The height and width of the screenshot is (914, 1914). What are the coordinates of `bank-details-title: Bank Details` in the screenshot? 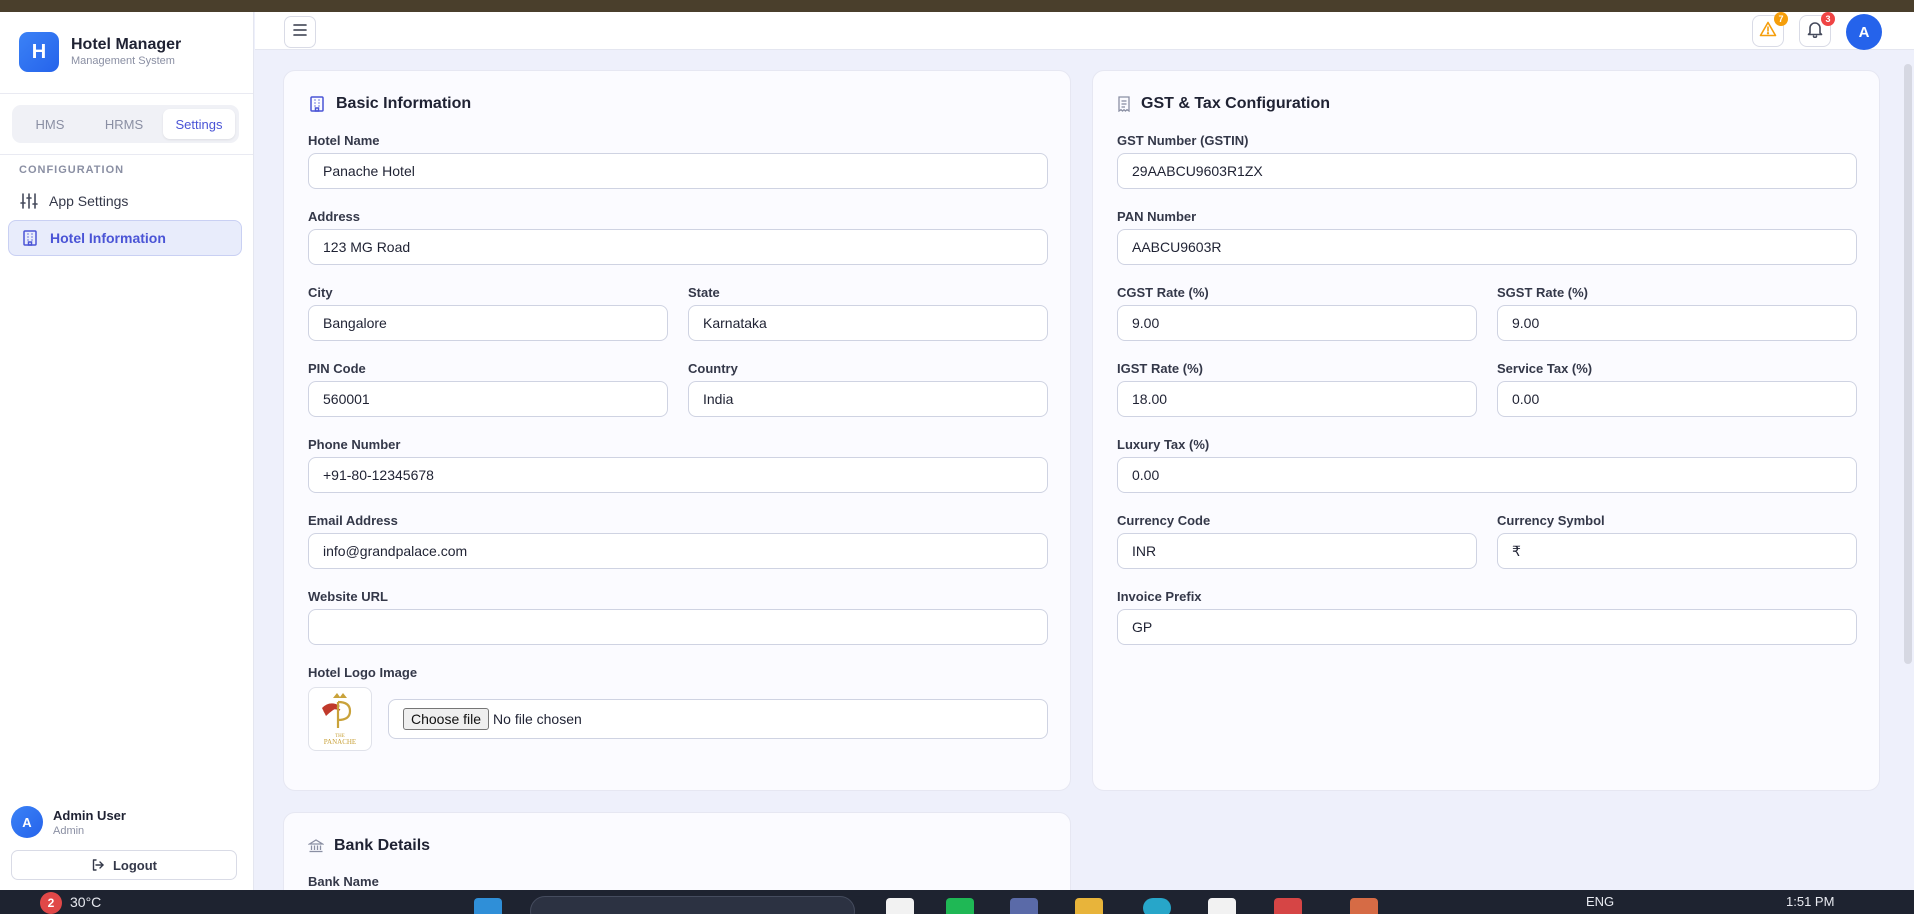 It's located at (382, 845).